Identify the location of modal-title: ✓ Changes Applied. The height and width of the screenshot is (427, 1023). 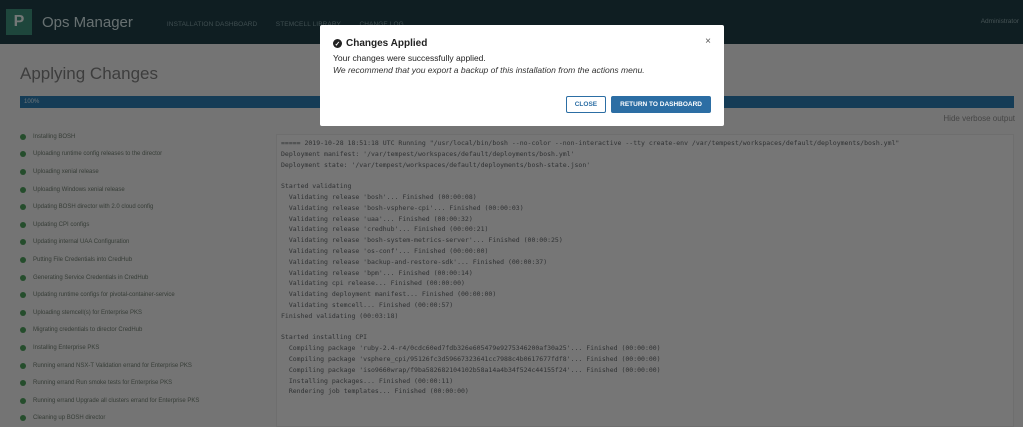
(522, 43).